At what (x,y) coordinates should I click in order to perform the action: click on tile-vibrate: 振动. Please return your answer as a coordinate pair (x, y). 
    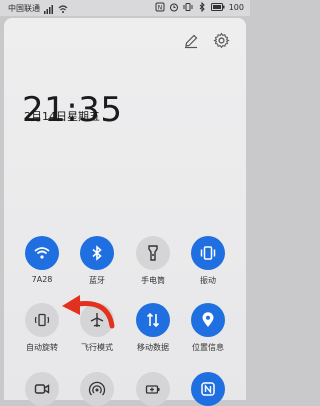
    Looking at the image, I should click on (208, 261).